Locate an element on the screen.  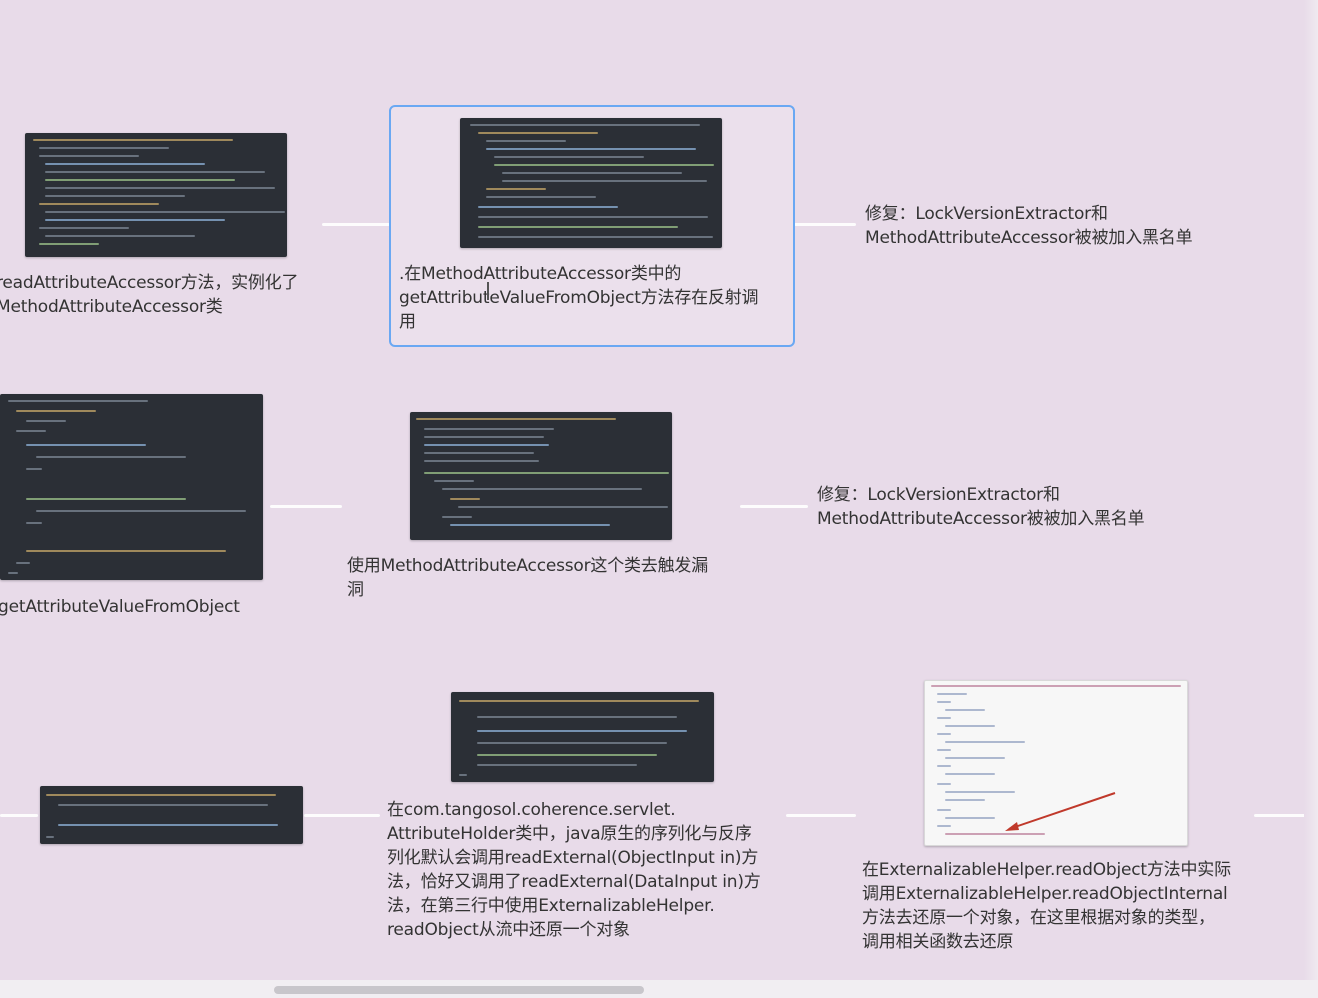
red-arrow-icon is located at coordinates (1060, 811).